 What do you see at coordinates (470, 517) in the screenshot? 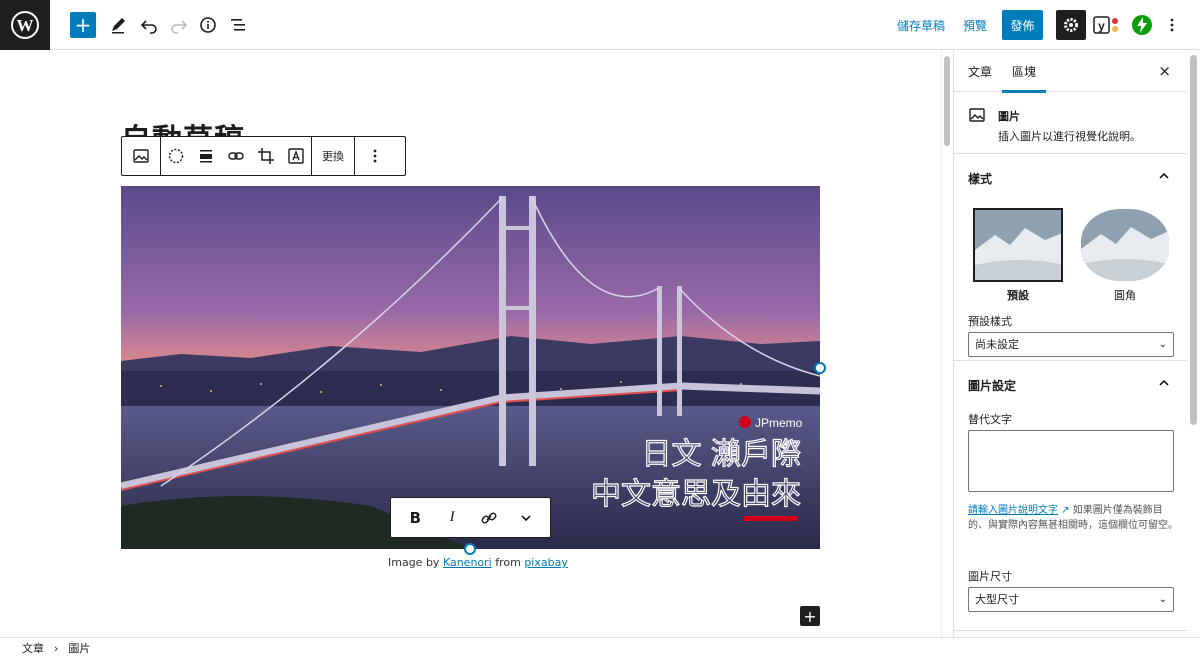
I see `caption-format-toolbar: B I` at bounding box center [470, 517].